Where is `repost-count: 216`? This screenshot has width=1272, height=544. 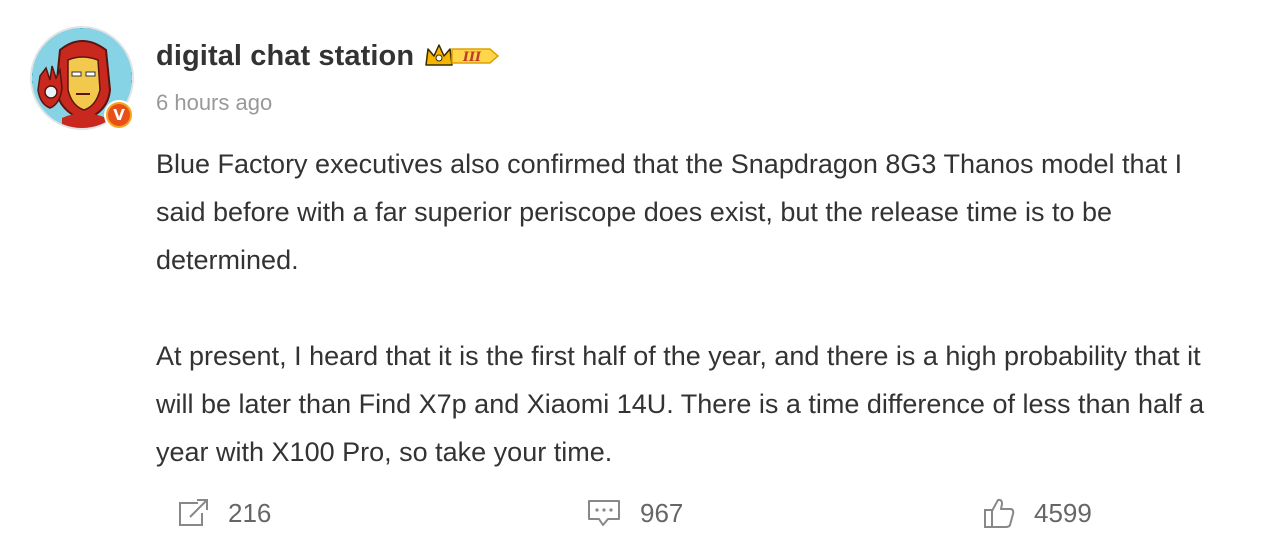
repost-count: 216 is located at coordinates (250, 512).